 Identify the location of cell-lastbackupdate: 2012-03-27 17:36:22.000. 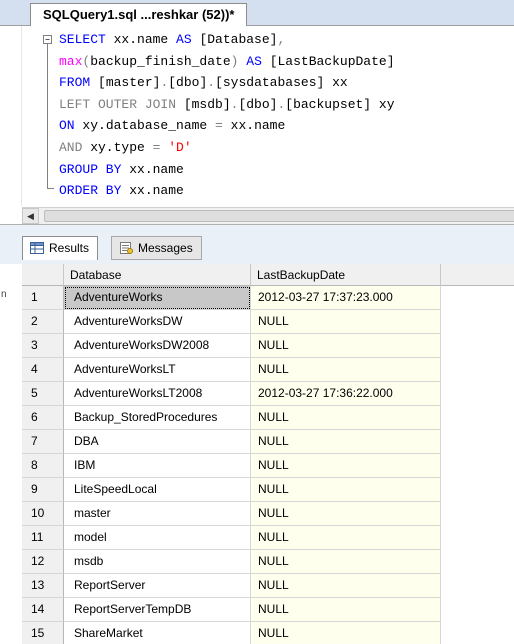
(346, 394).